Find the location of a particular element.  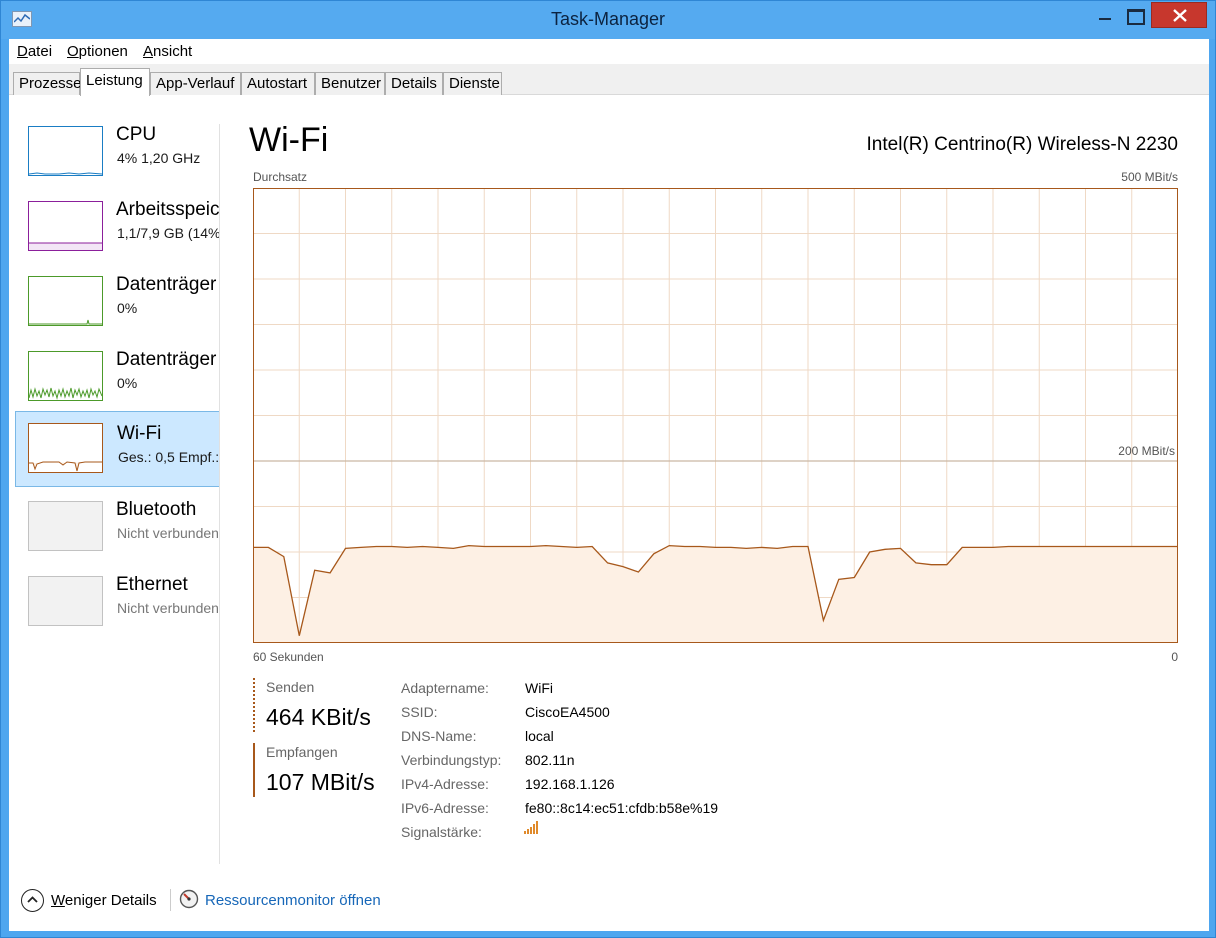

tile-disk-0: Datenträger 0 (C:) 0% is located at coordinates (117, 301).